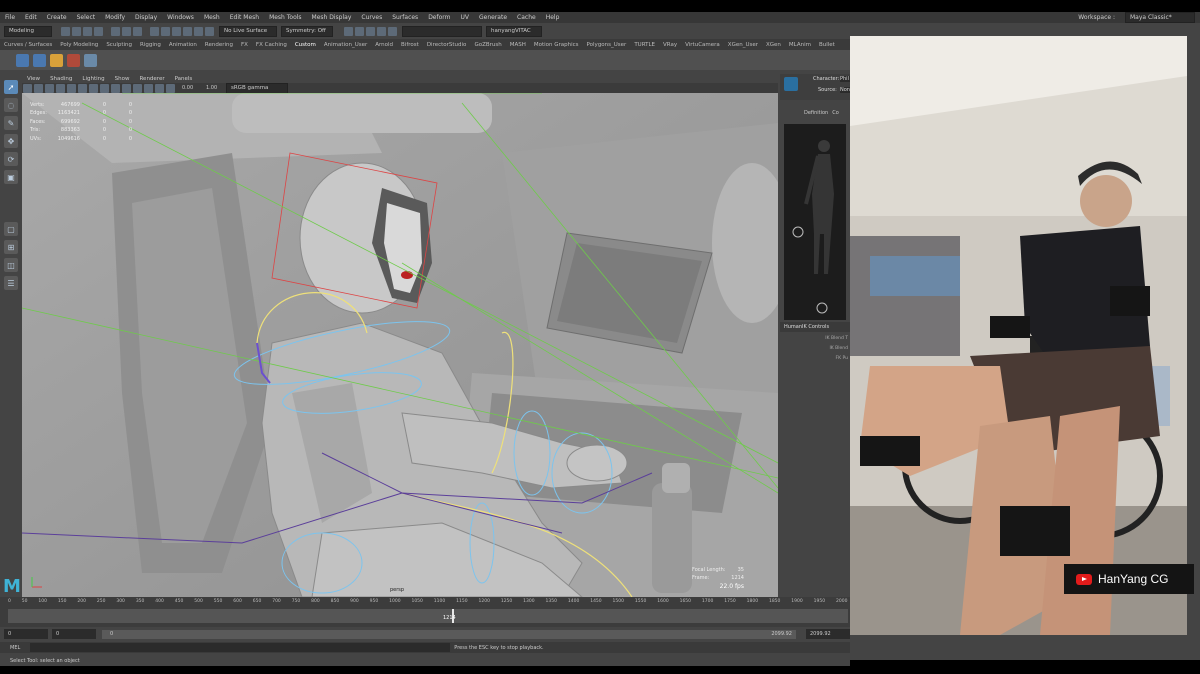 The width and height of the screenshot is (1200, 674). What do you see at coordinates (137, 88) in the screenshot?
I see `shadows-icon` at bounding box center [137, 88].